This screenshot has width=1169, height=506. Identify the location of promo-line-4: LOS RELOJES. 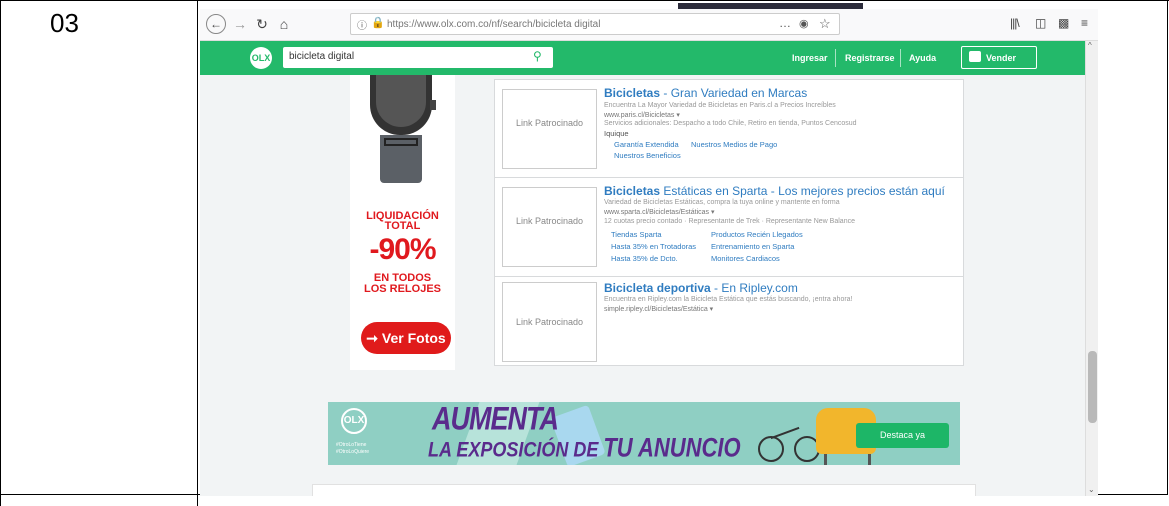
(402, 289).